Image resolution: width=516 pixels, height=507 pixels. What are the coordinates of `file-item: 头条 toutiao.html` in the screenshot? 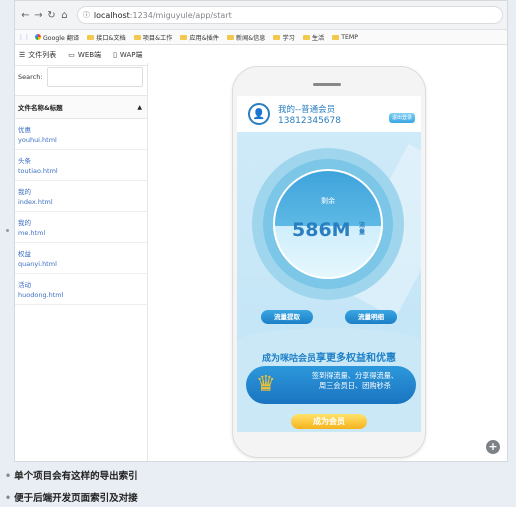 It's located at (81, 165).